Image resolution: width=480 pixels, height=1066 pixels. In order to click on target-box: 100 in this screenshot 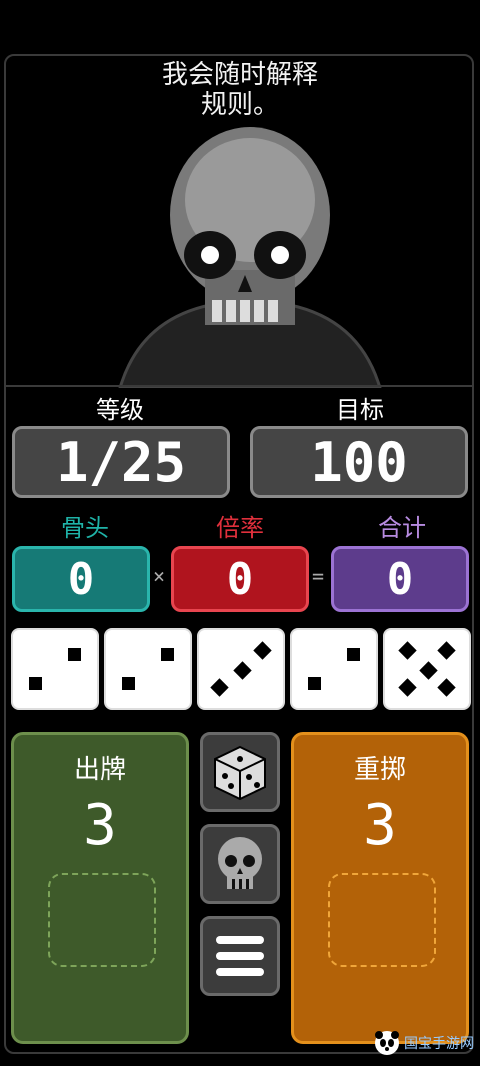, I will do `click(359, 462)`.